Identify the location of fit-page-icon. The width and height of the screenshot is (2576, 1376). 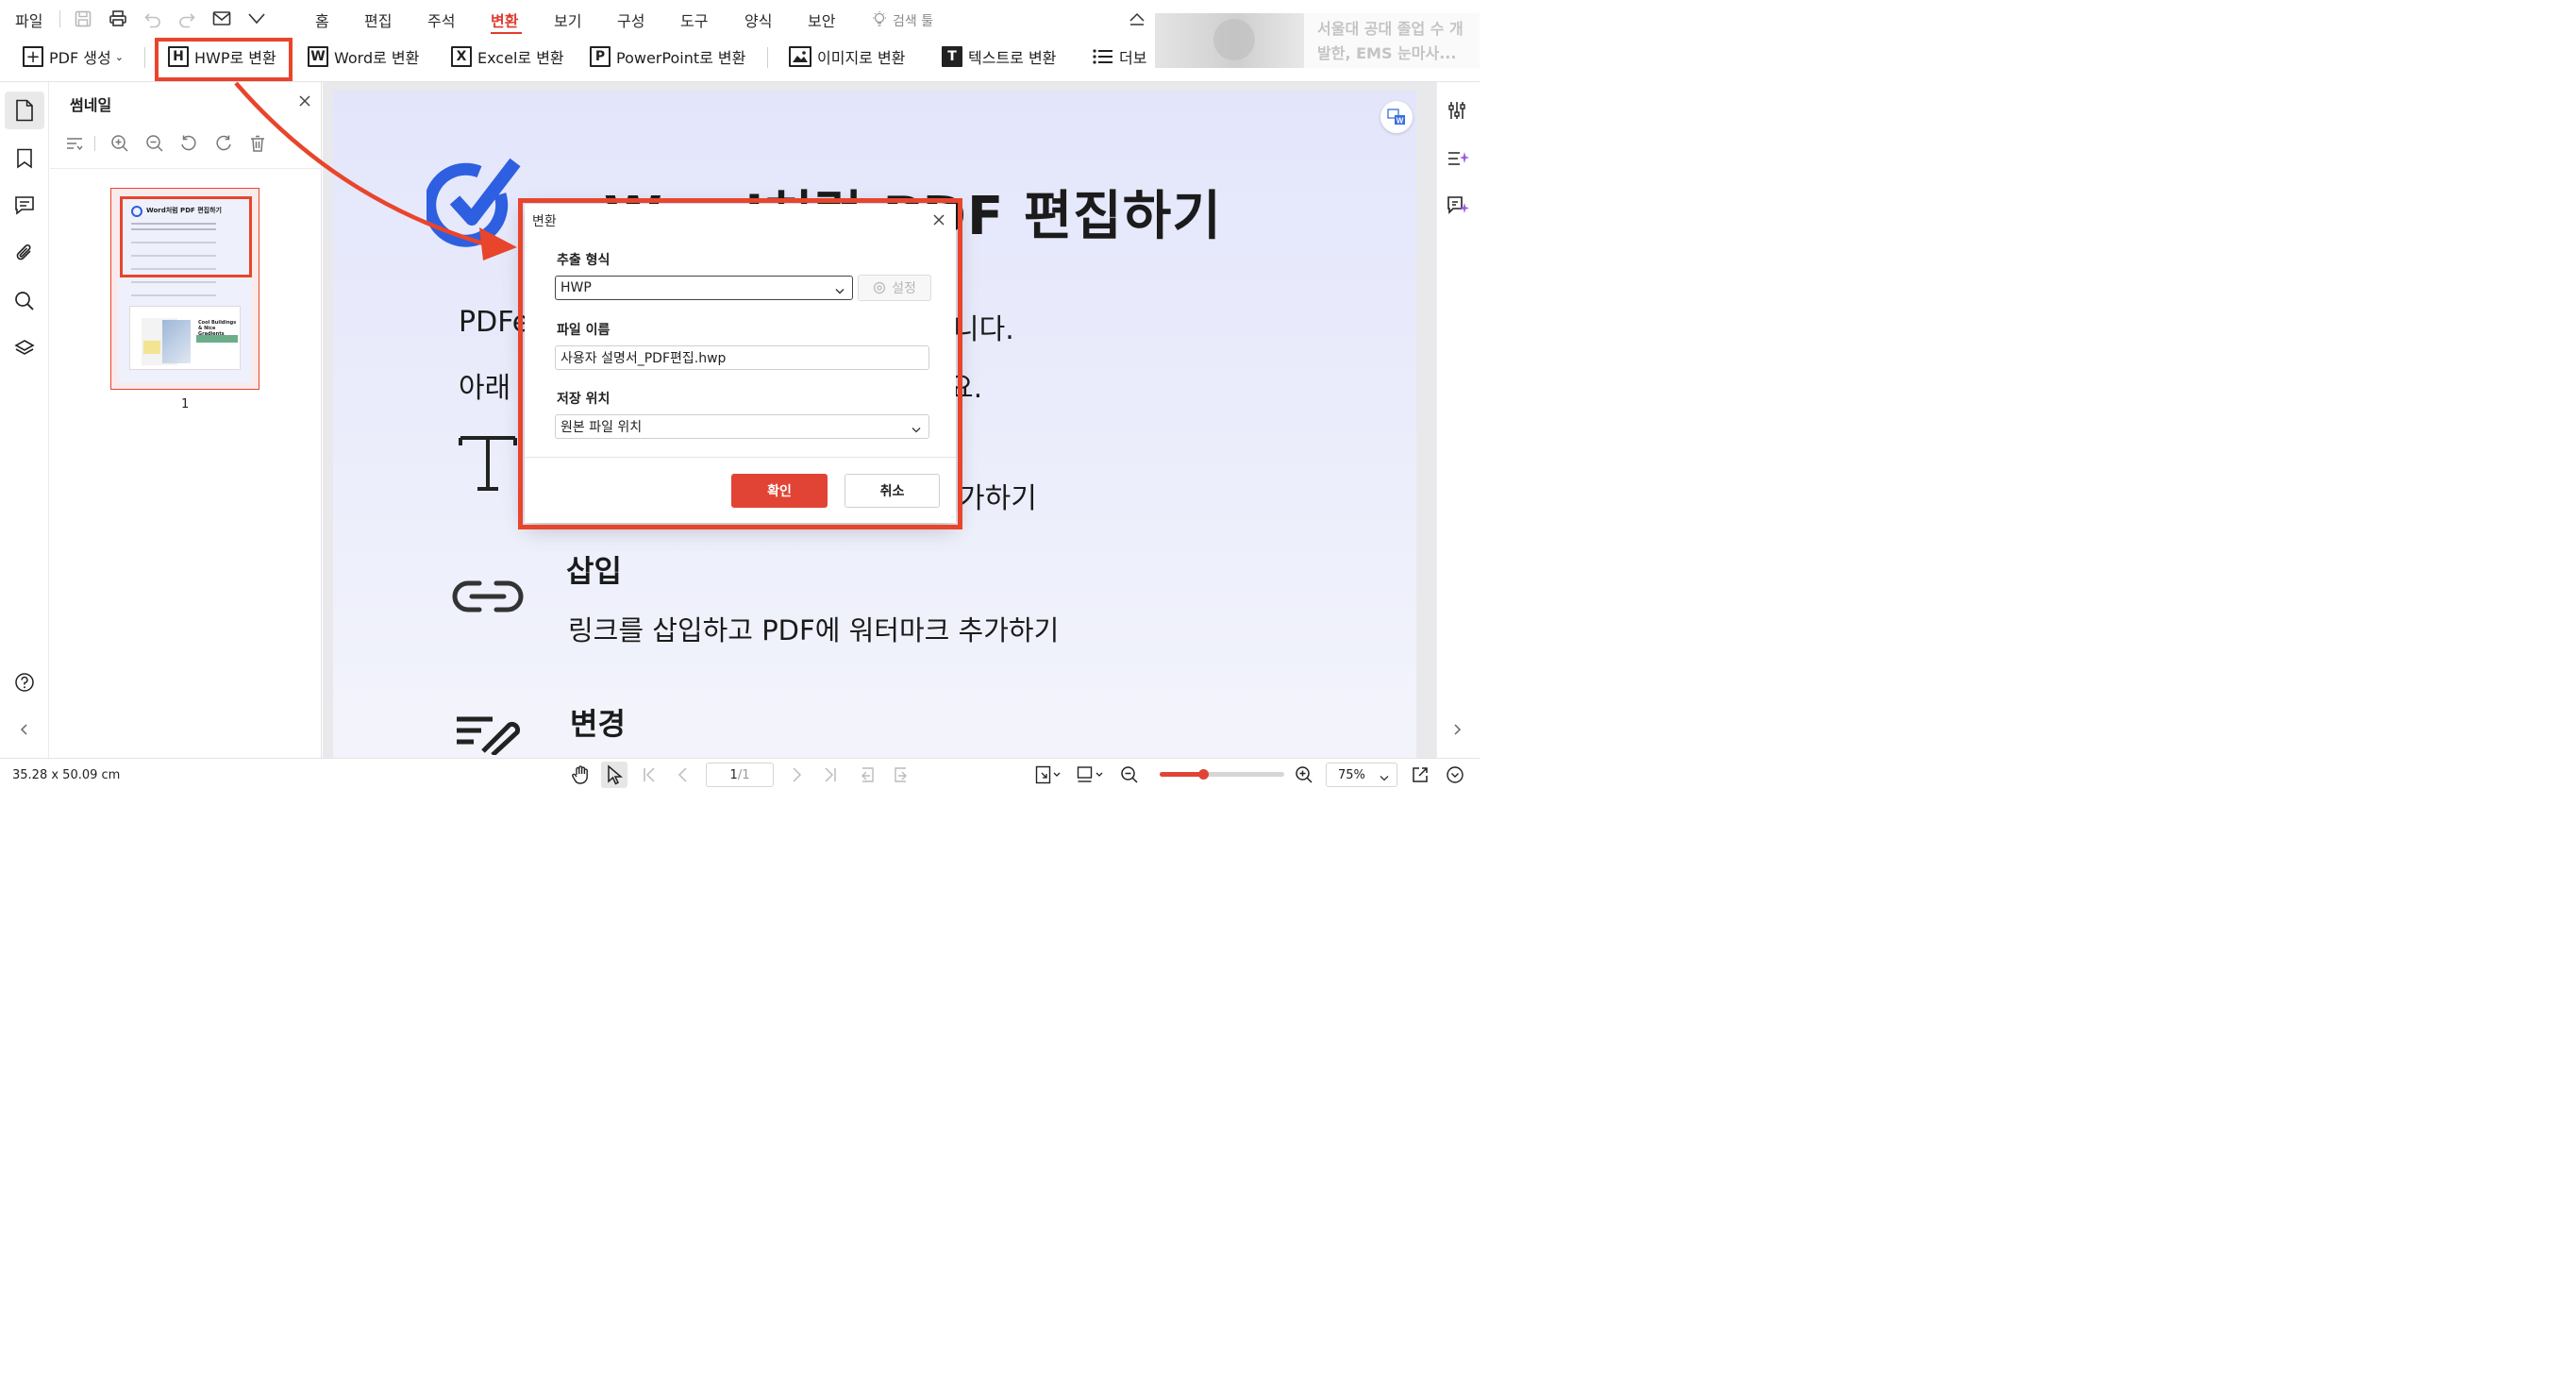
(1048, 774).